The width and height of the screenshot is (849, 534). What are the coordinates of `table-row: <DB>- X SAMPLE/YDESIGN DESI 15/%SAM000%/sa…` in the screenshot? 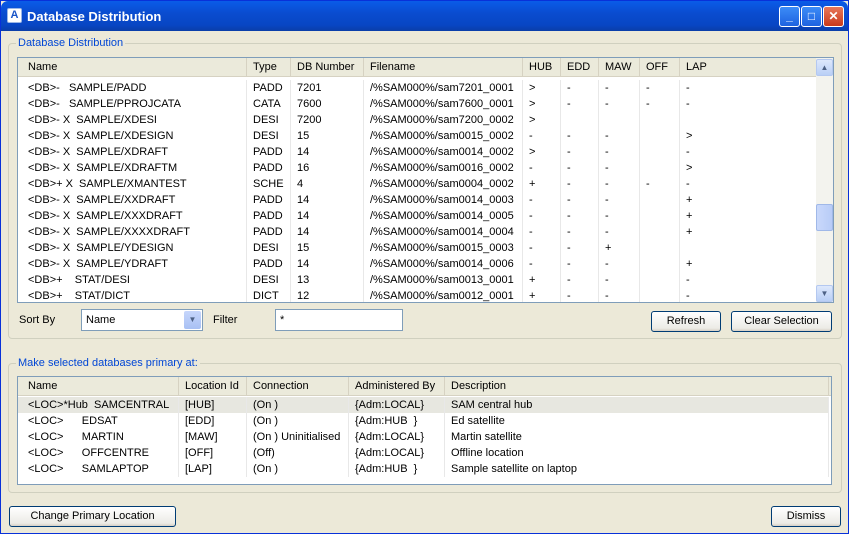 It's located at (417, 248).